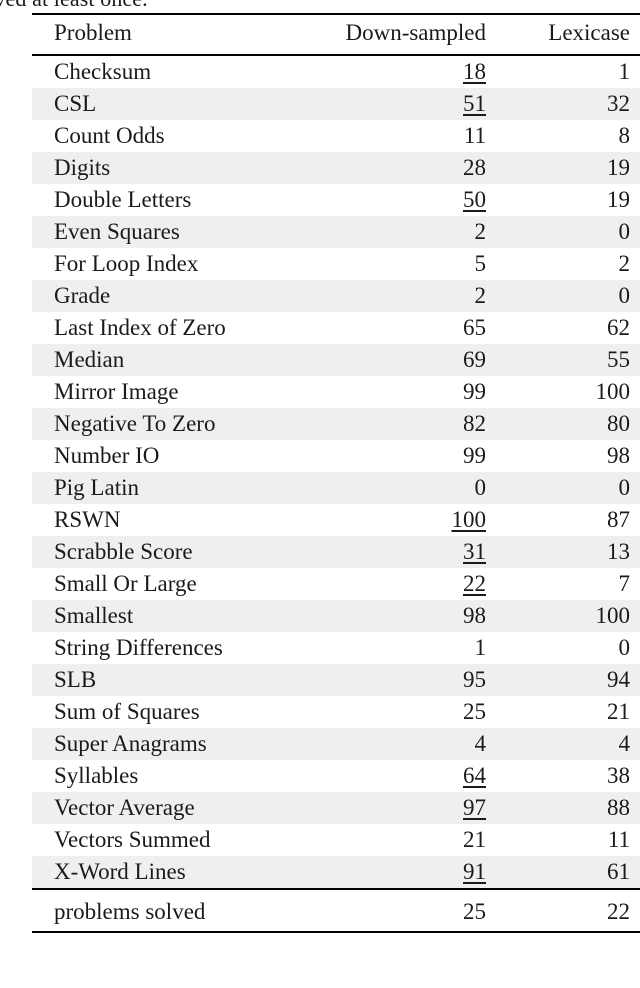 The height and width of the screenshot is (988, 640). I want to click on table-row: X-Word Lines 91 61, so click(336, 872).